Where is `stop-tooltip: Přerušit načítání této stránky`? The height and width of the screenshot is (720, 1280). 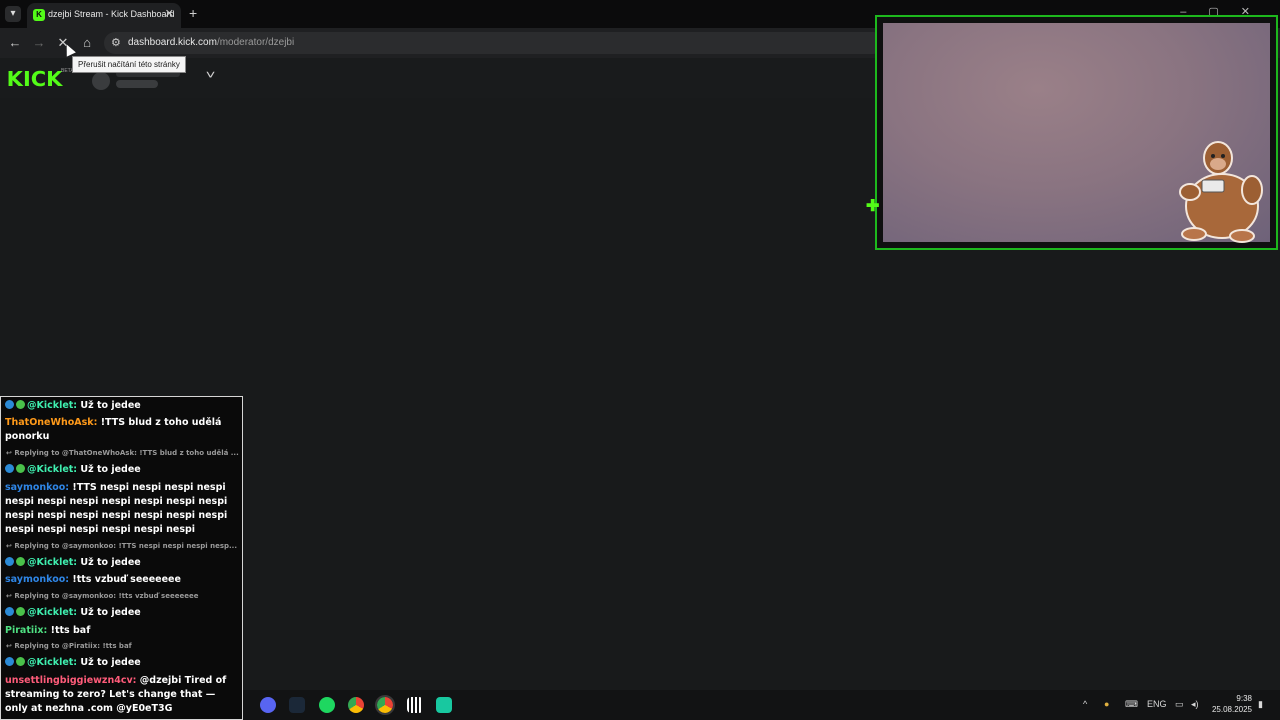
stop-tooltip: Přerušit načítání této stránky is located at coordinates (129, 64).